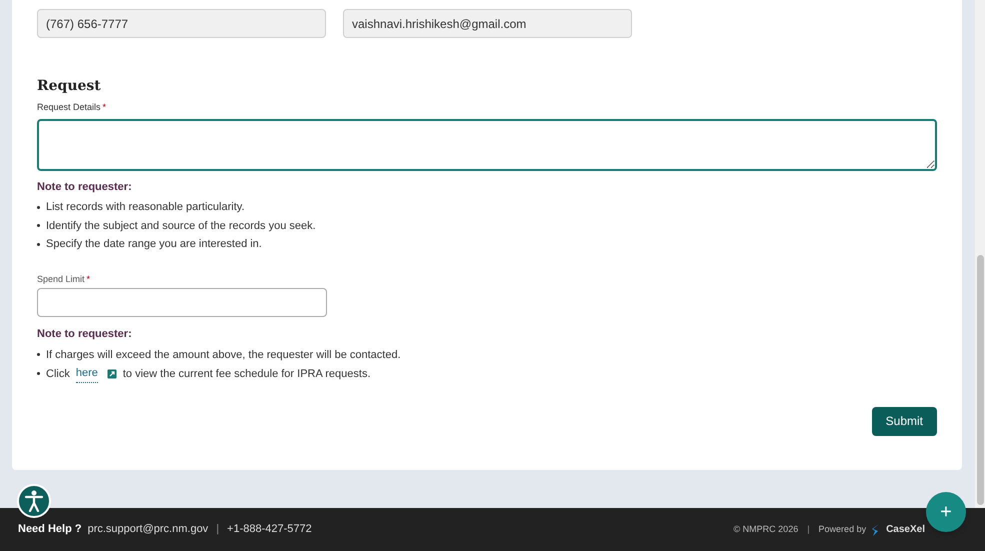  I want to click on copyright-text: © NMPRC 2026, so click(766, 529).